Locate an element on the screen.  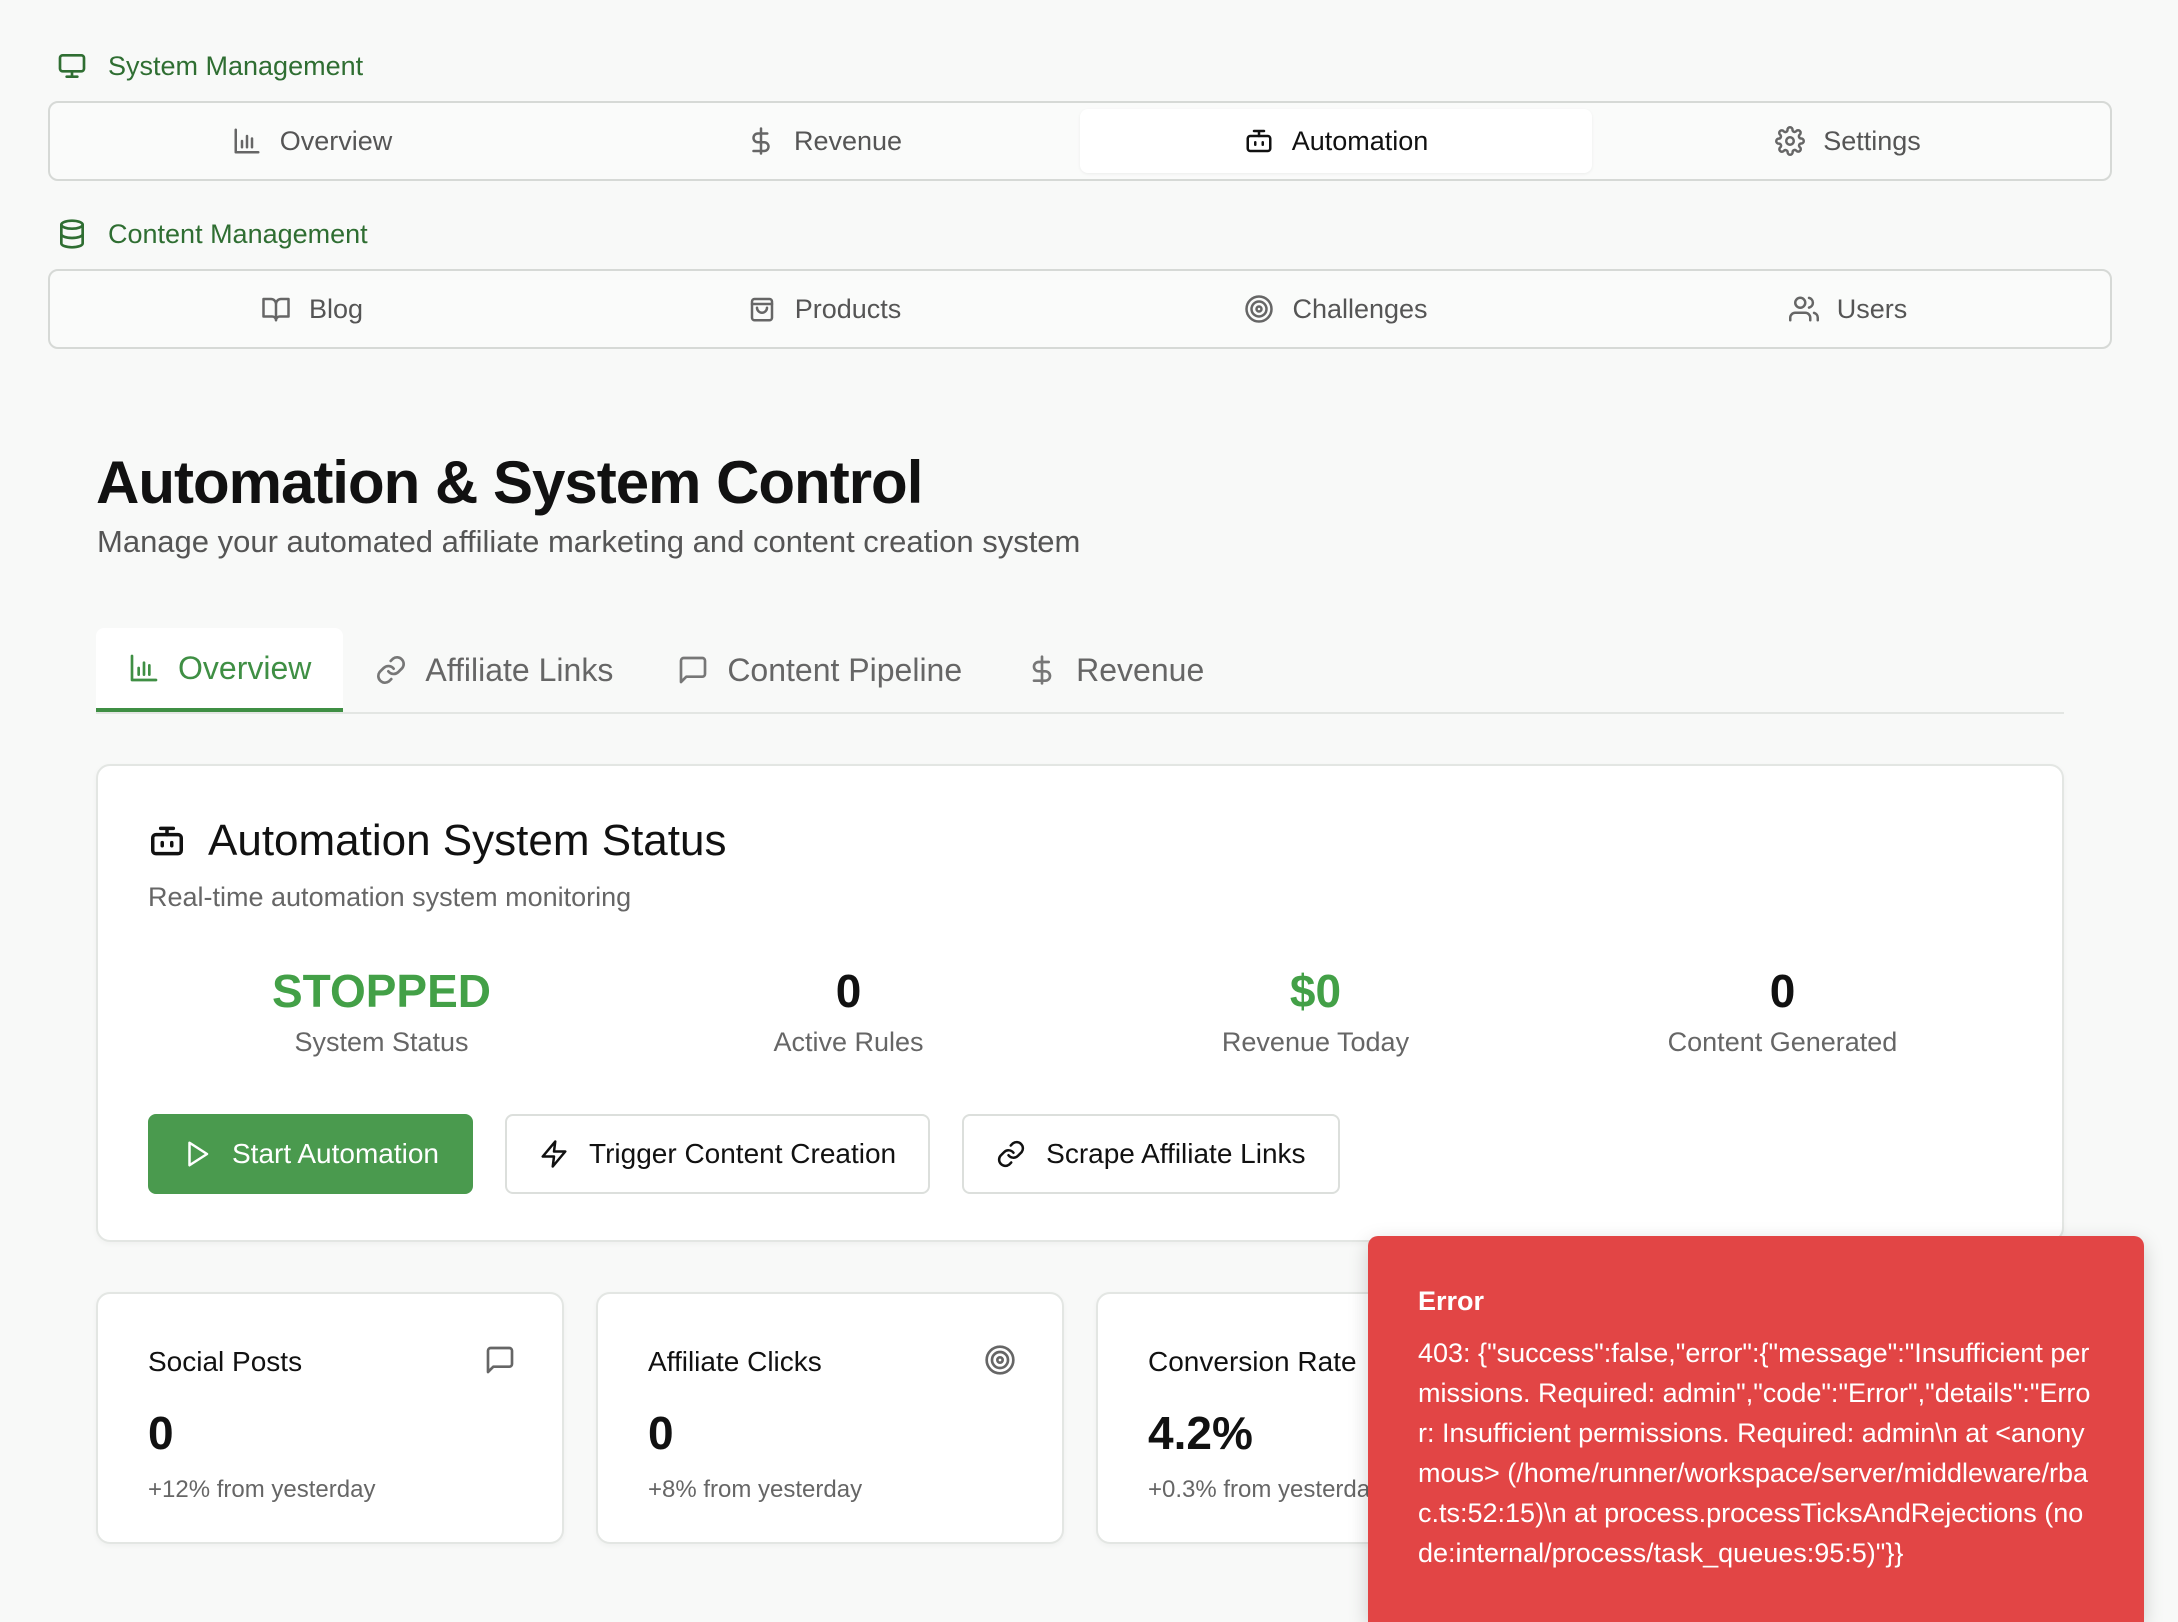
stat-label: Active Rules is located at coordinates (848, 1041).